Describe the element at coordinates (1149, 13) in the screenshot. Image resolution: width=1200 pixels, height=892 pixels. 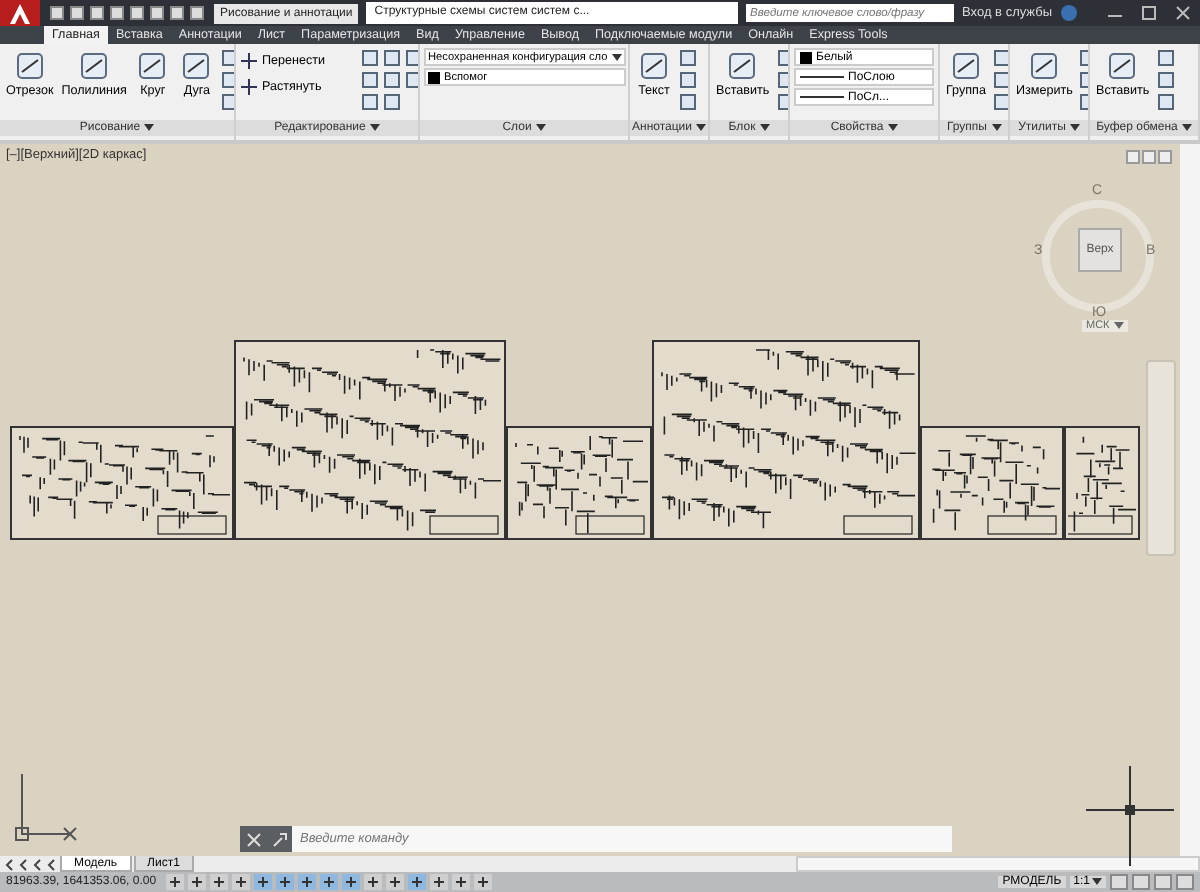
I see `maximize-icon` at that location.